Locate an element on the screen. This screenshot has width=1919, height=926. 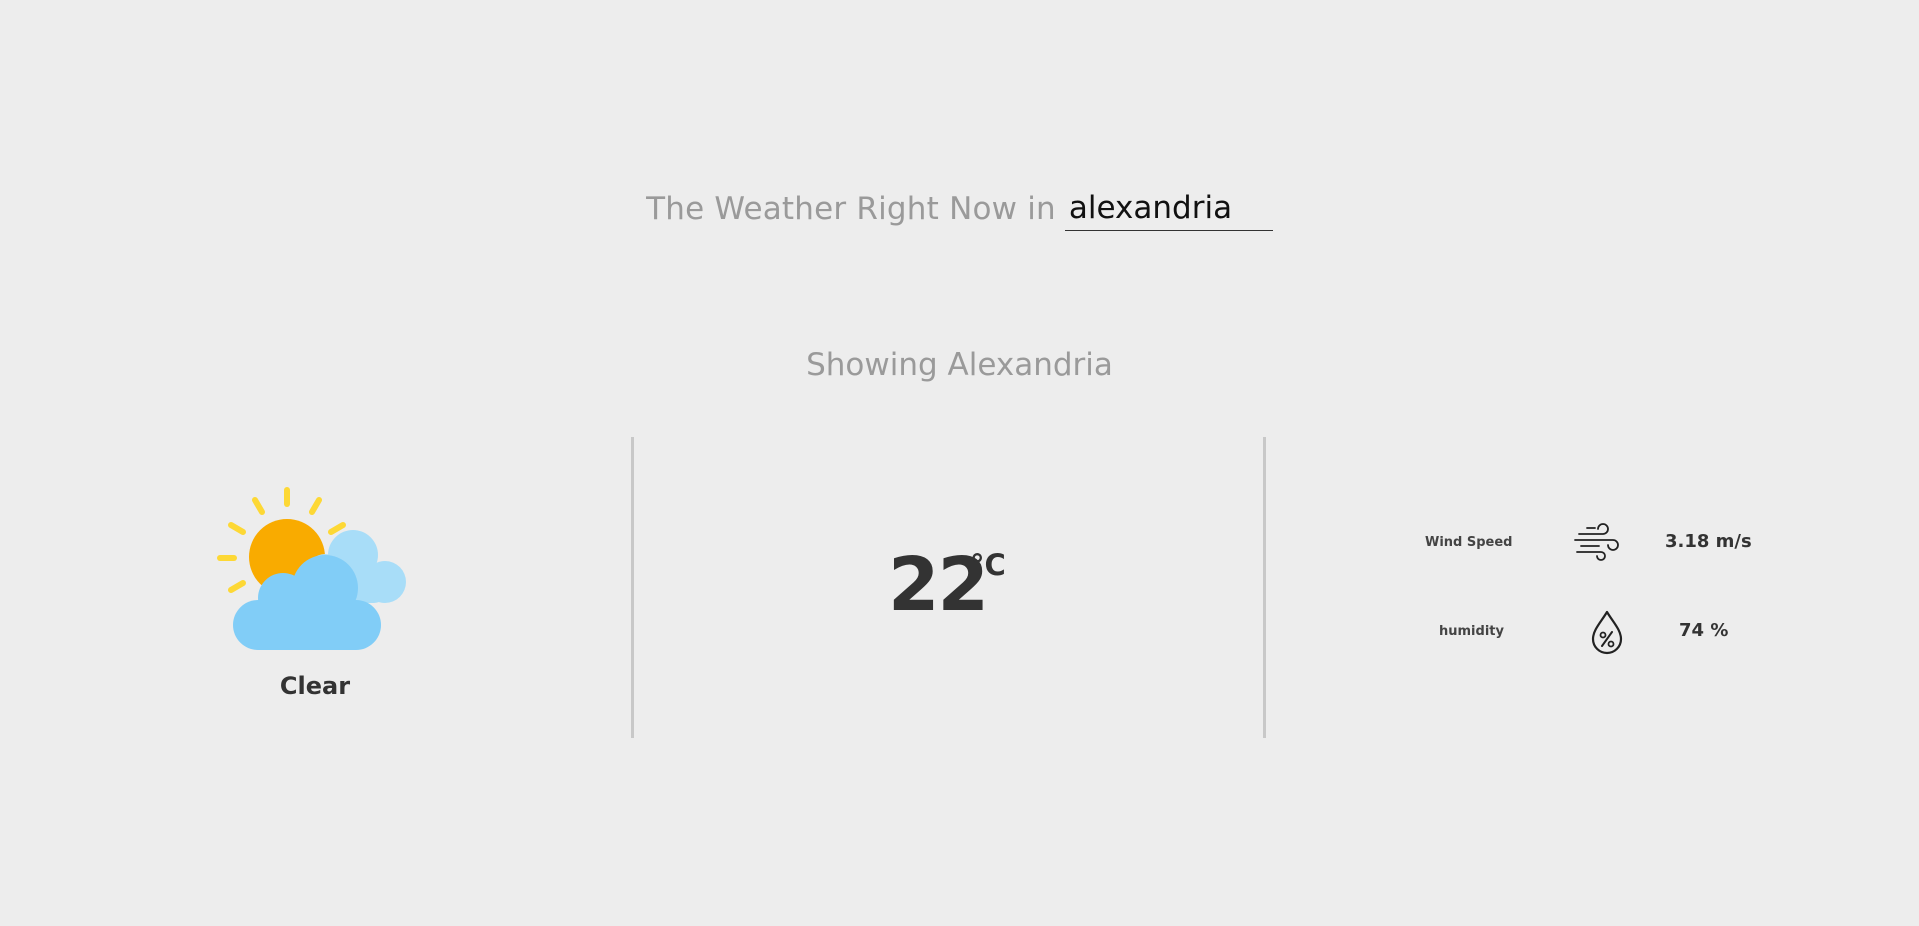
humidity-value: 74 % is located at coordinates (1704, 630).